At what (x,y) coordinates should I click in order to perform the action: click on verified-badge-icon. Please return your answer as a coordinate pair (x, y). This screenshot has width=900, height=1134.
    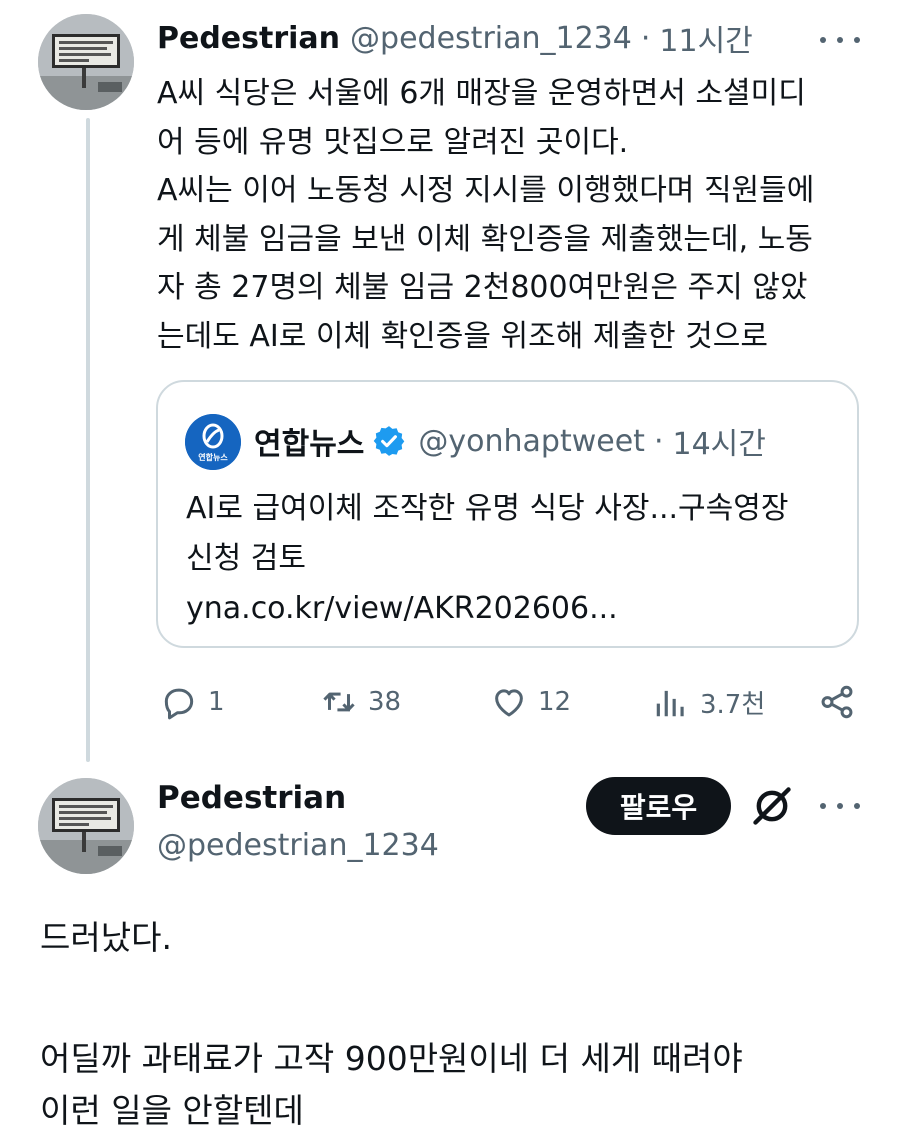
    Looking at the image, I should click on (389, 441).